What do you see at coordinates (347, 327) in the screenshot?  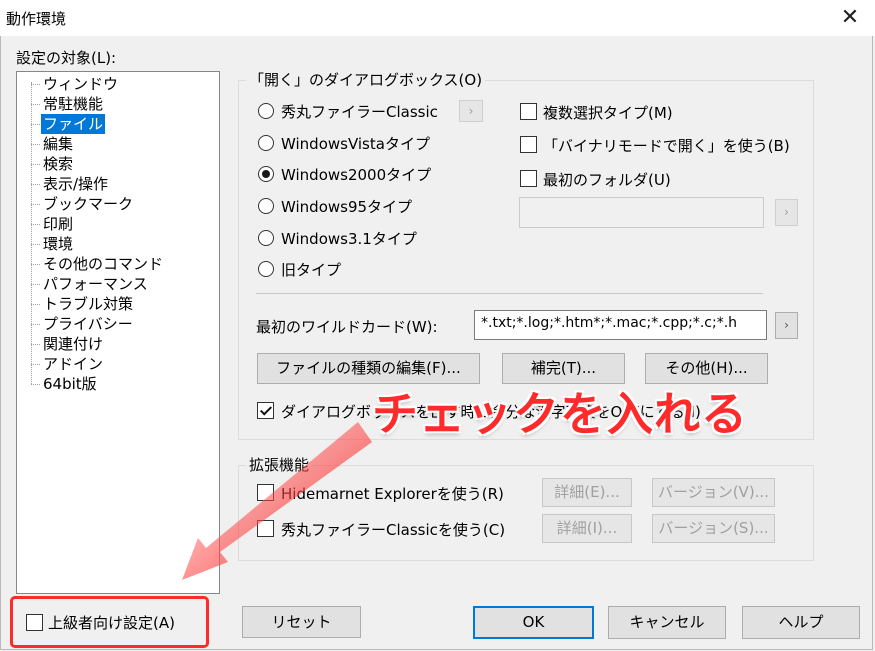 I see `wildcard-label: 最初のワイルドカード(W):` at bounding box center [347, 327].